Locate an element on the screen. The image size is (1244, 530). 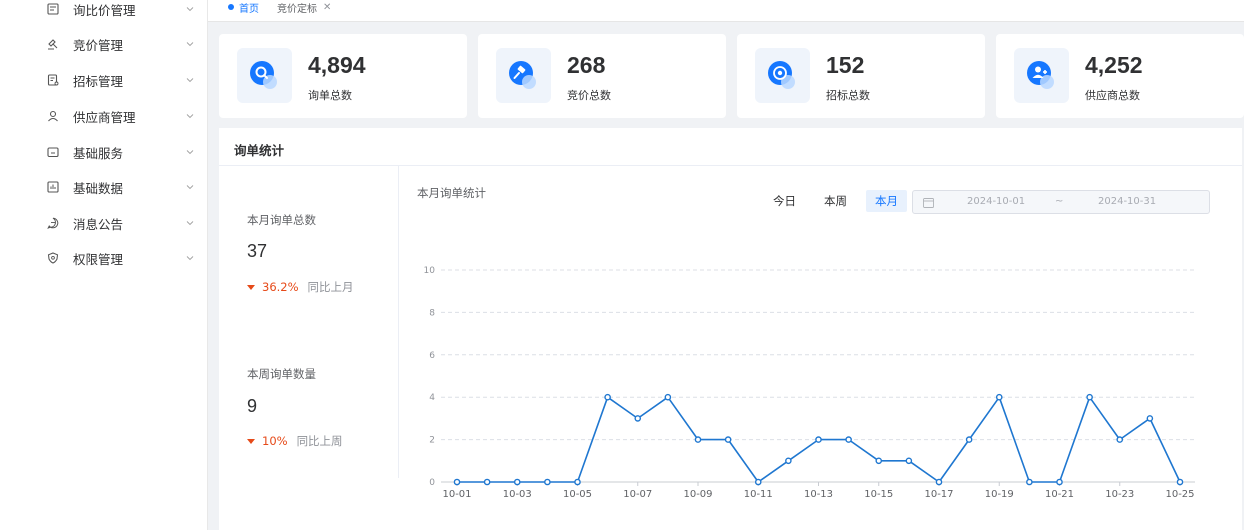
sidebar-item-tender: 招标管理 is located at coordinates (104, 80).